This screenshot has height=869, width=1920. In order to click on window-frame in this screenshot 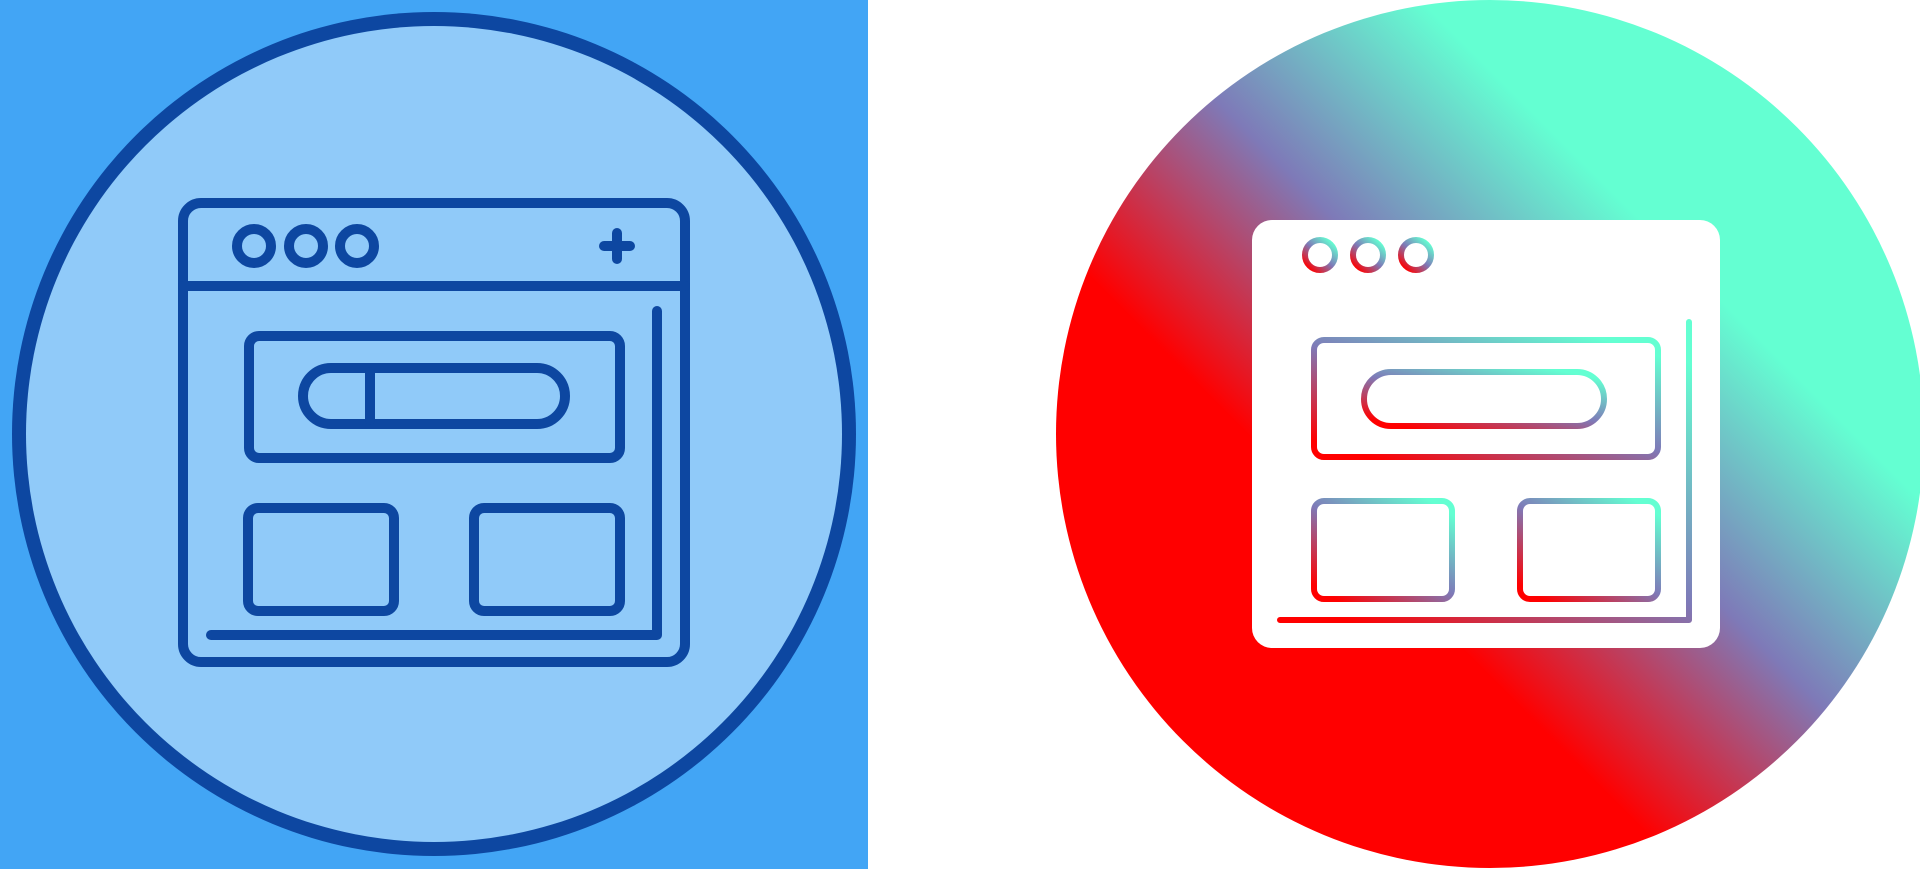, I will do `click(1486, 434)`.